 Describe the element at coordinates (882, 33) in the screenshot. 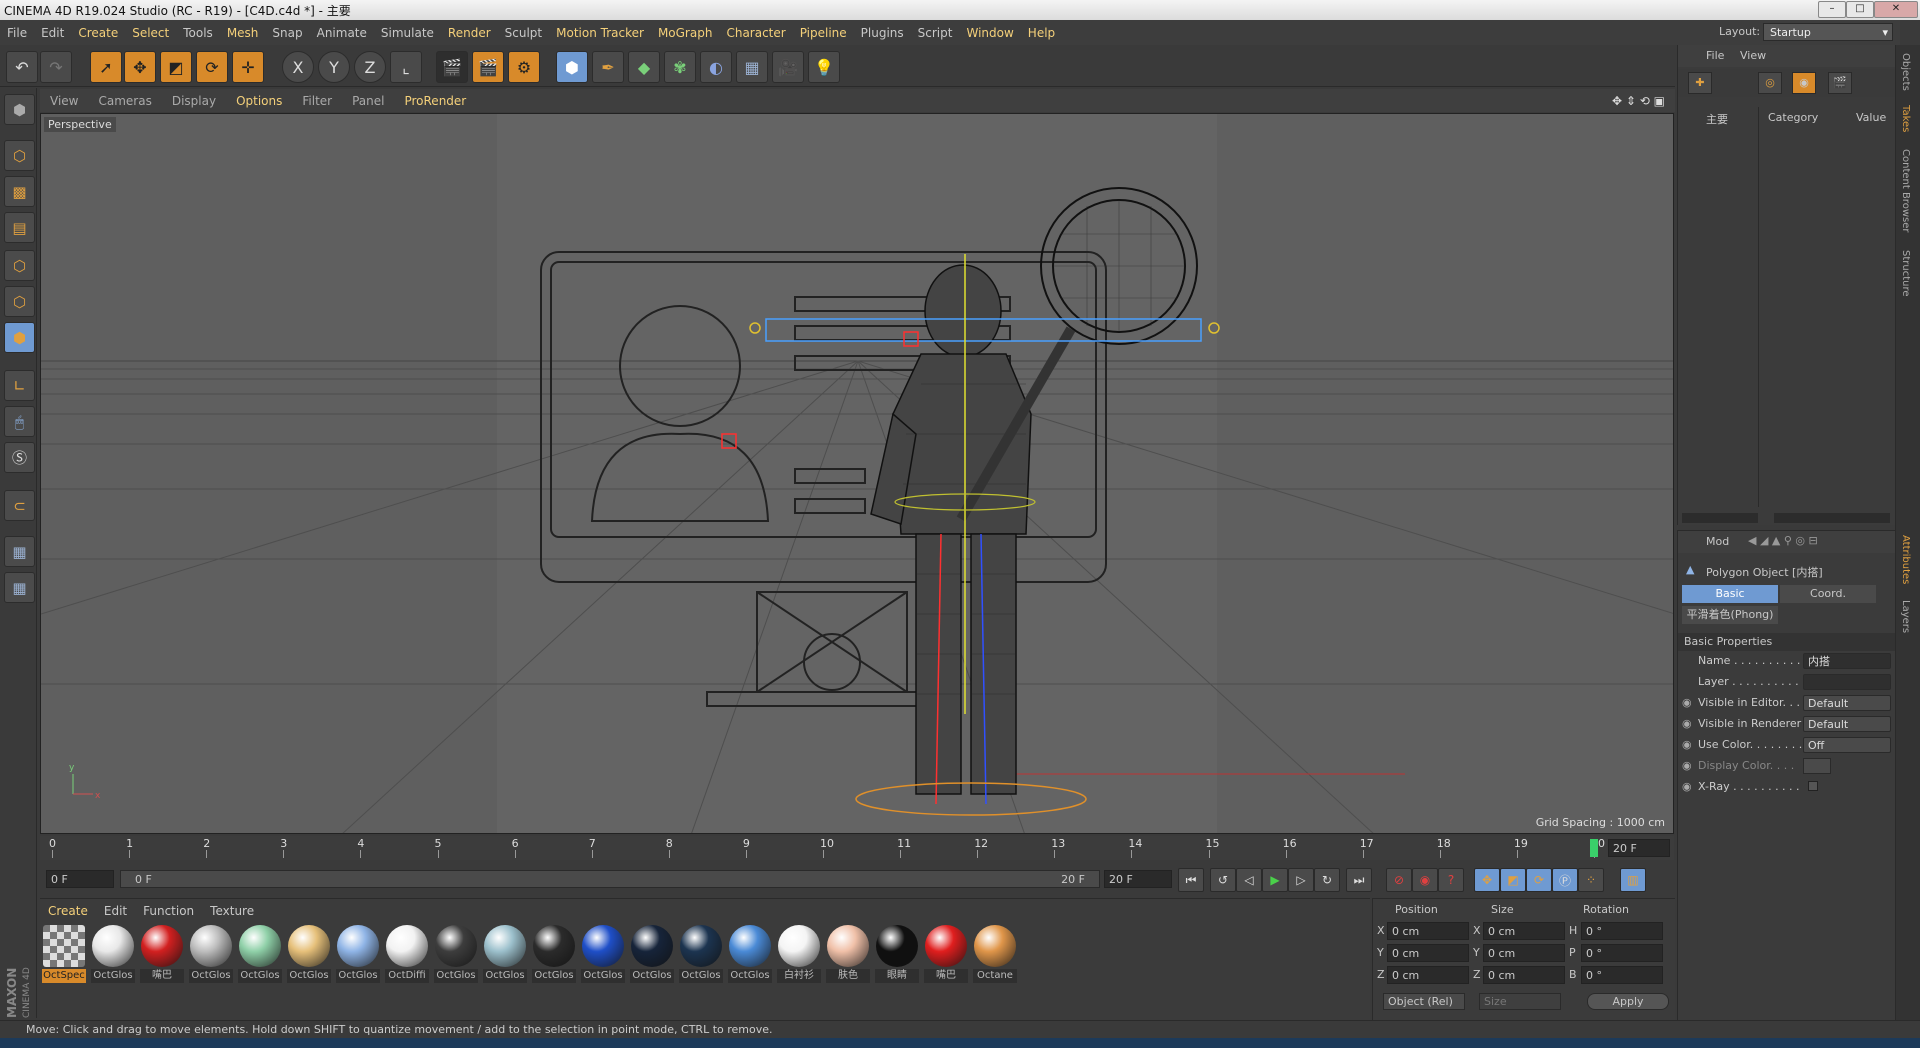

I see `menu-plugins: Plugins` at that location.